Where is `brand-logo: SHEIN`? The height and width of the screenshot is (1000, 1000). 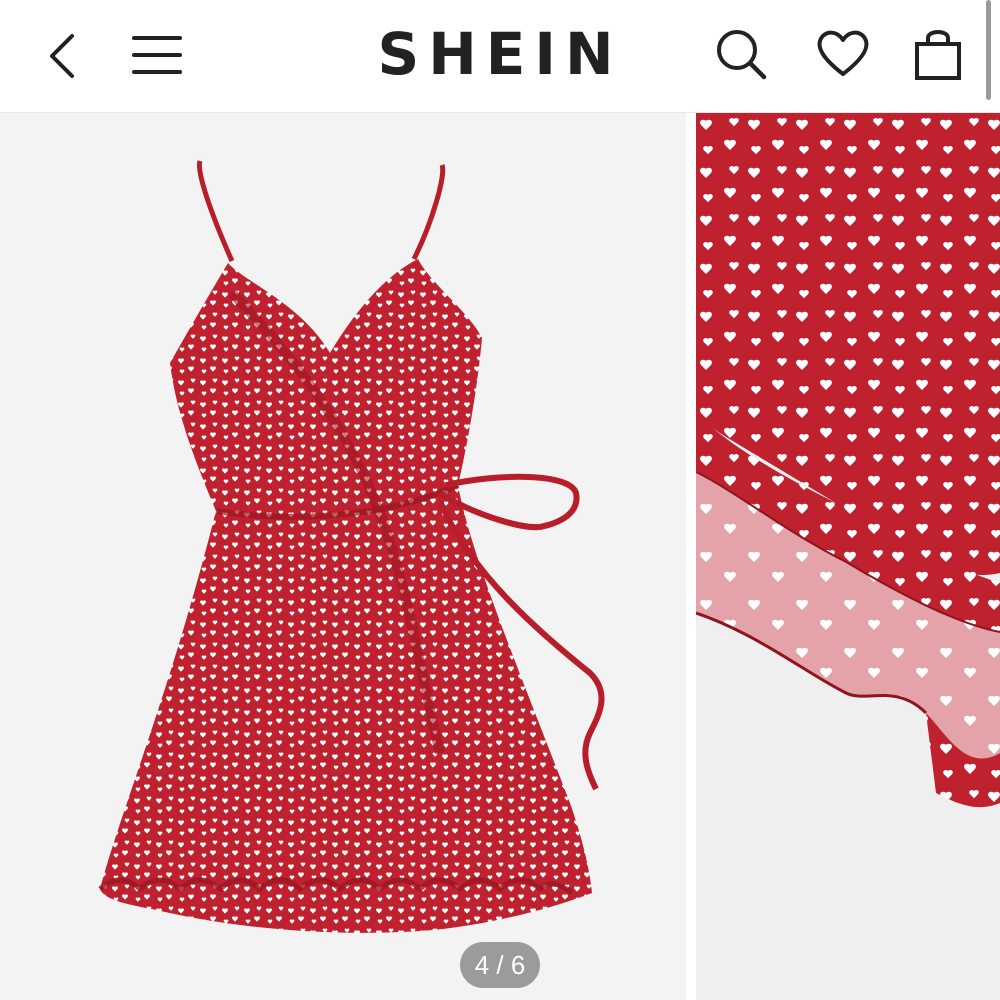
brand-logo: SHEIN is located at coordinates (500, 54).